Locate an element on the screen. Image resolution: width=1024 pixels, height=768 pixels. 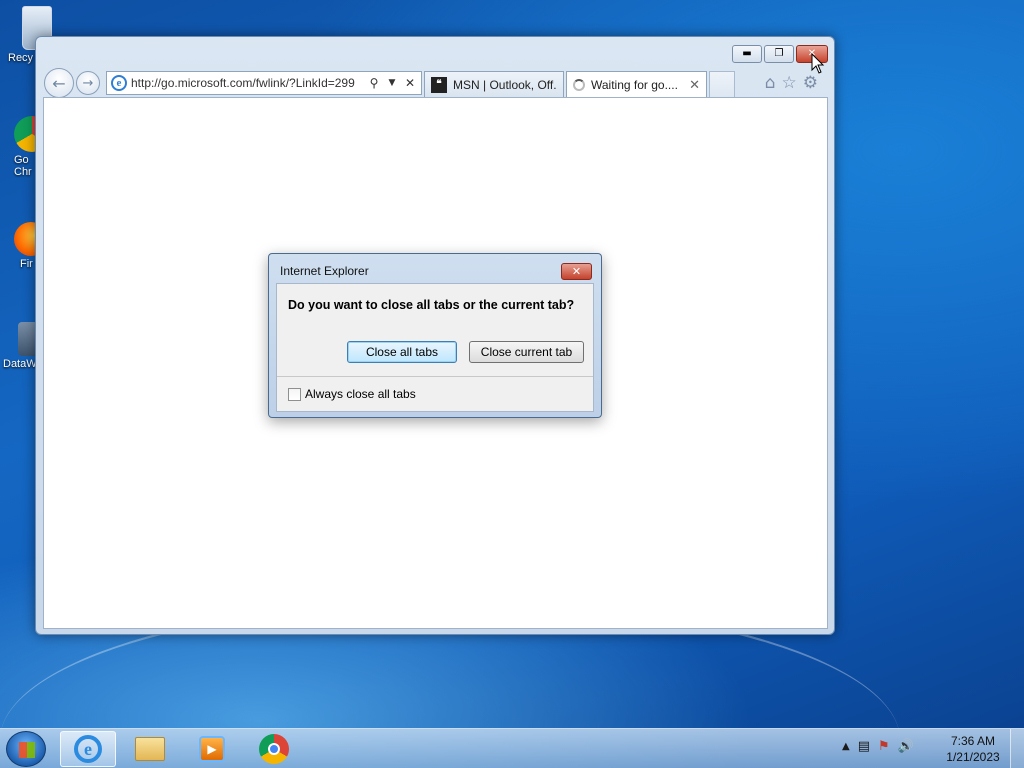
taskbar-internet-explorer: e is located at coordinates (88, 749).